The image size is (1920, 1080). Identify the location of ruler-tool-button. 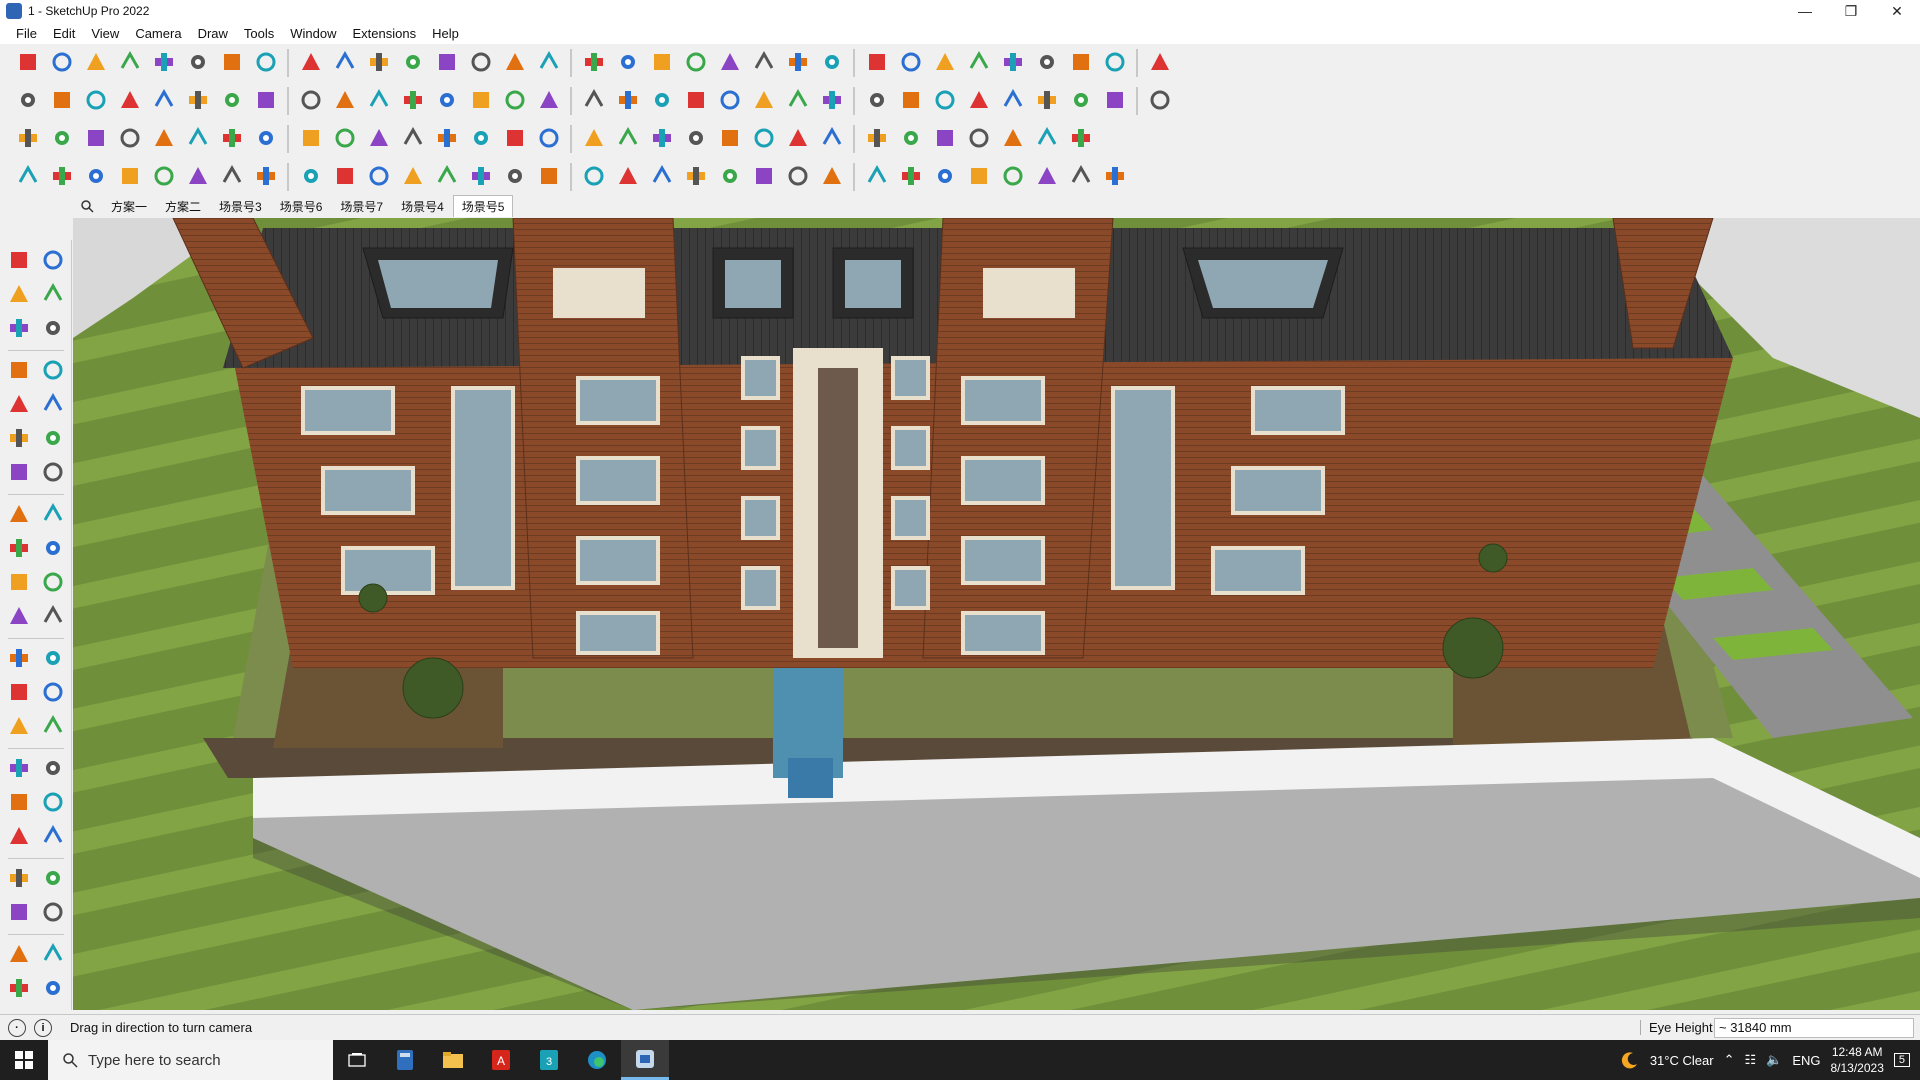
(1080, 101).